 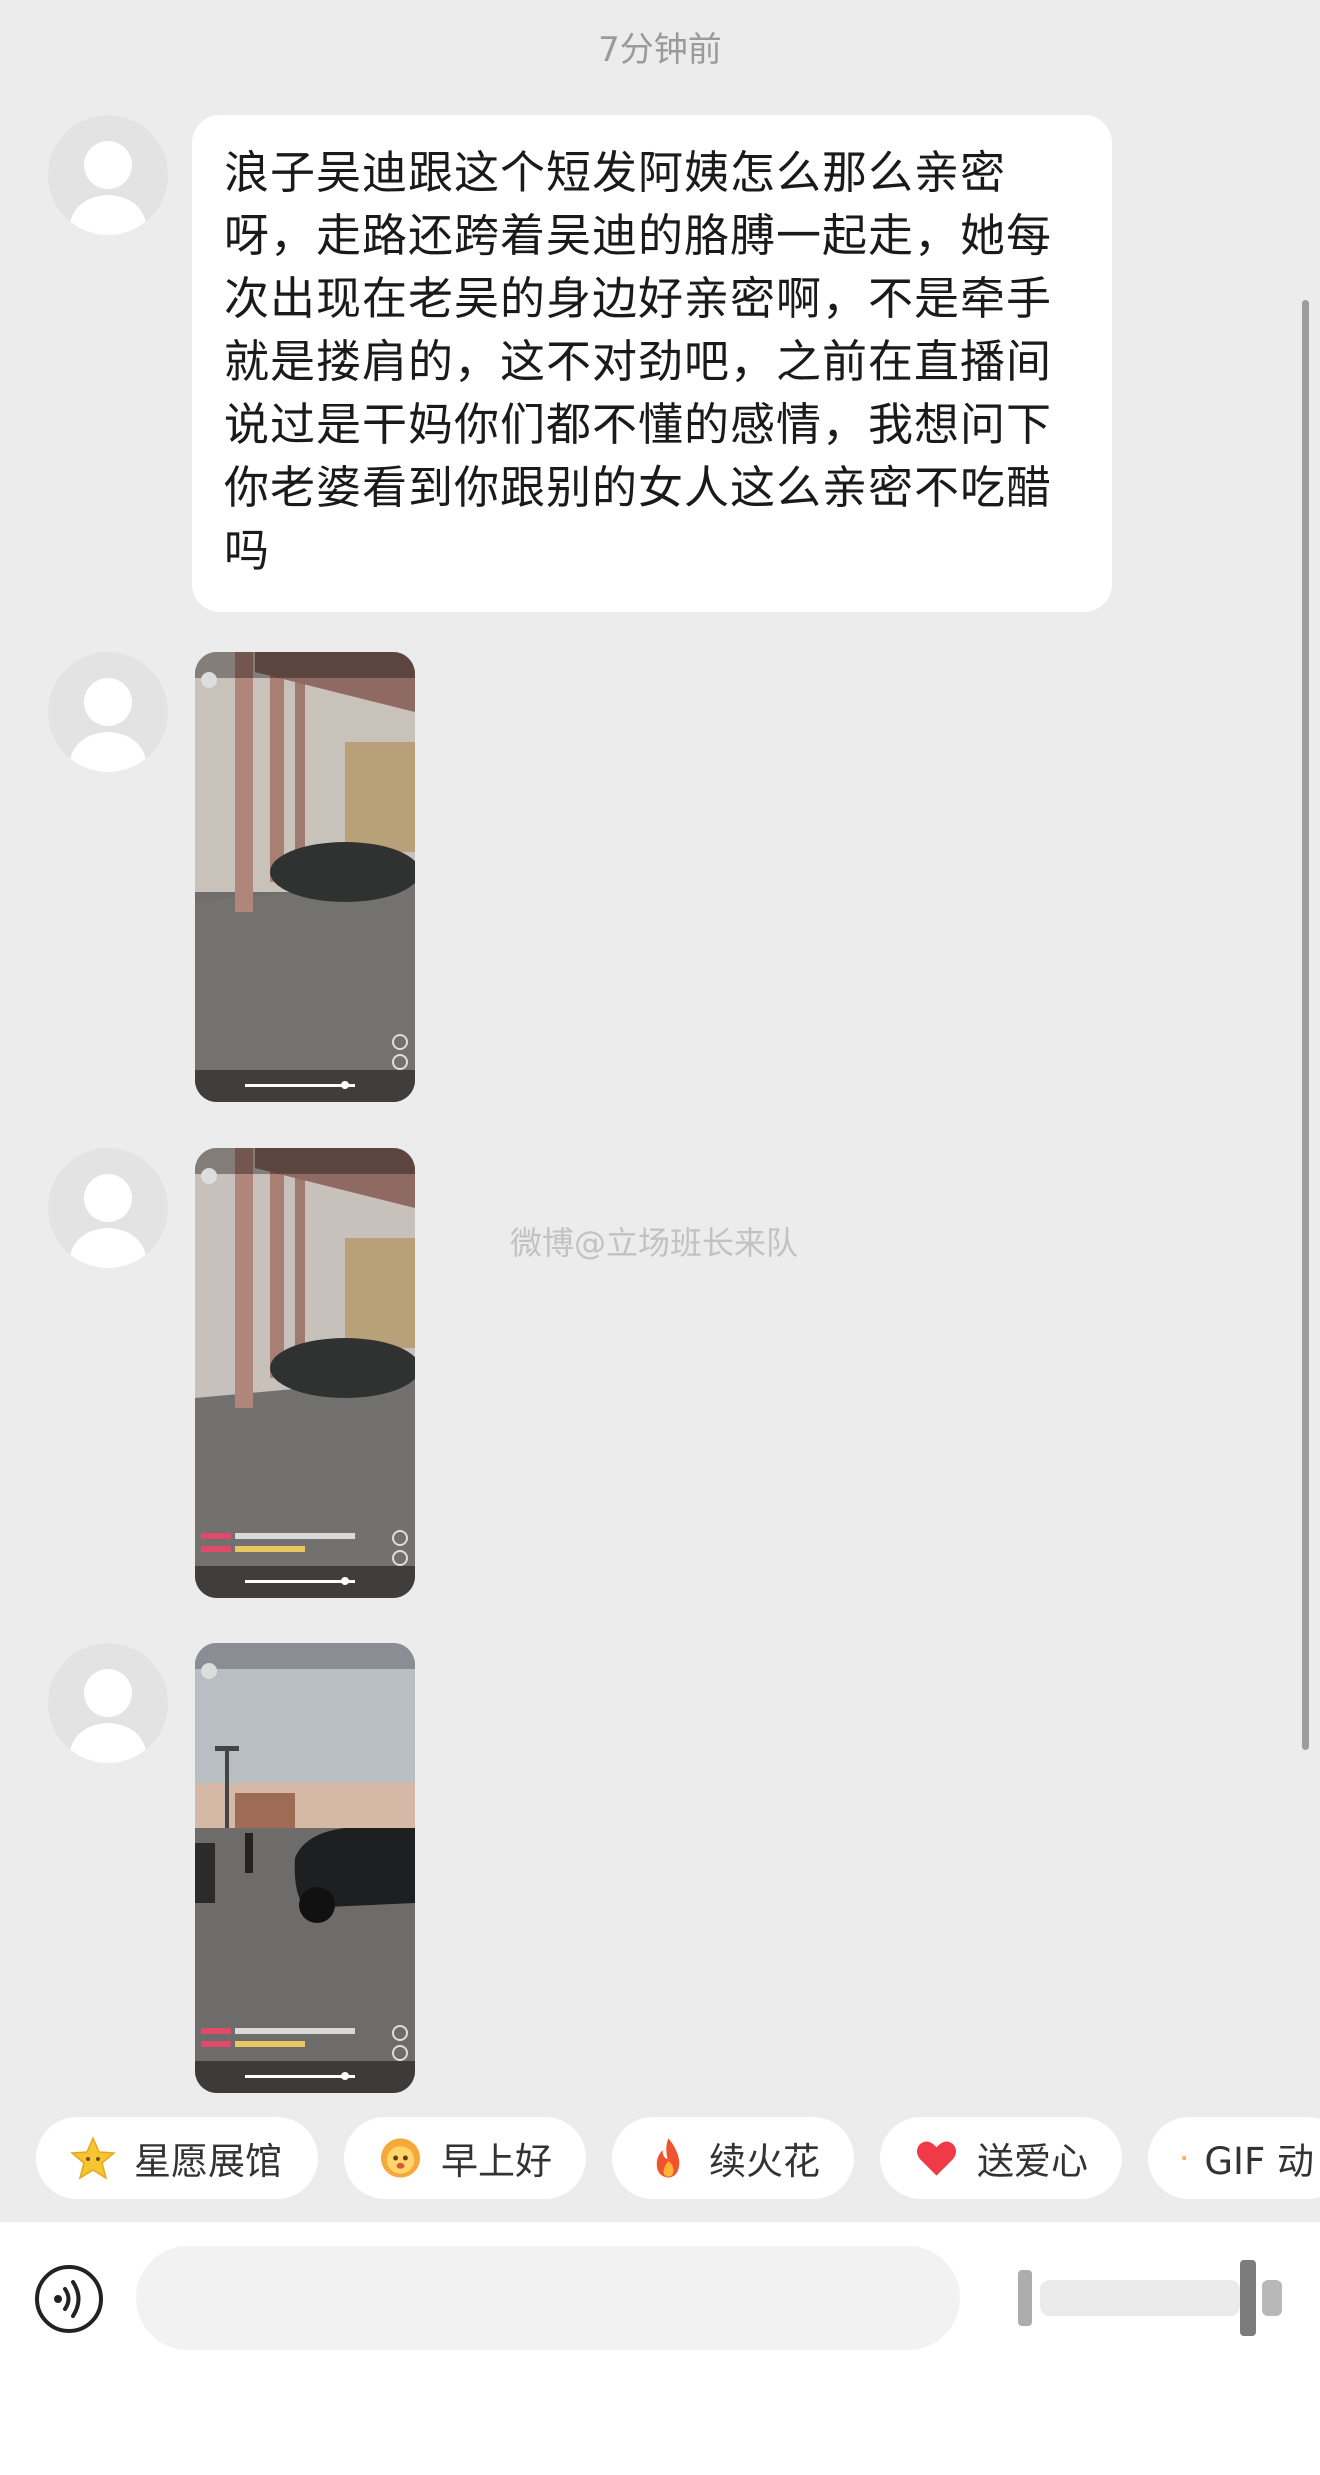 I want to click on message-input-bar, so click(x=660, y=2348).